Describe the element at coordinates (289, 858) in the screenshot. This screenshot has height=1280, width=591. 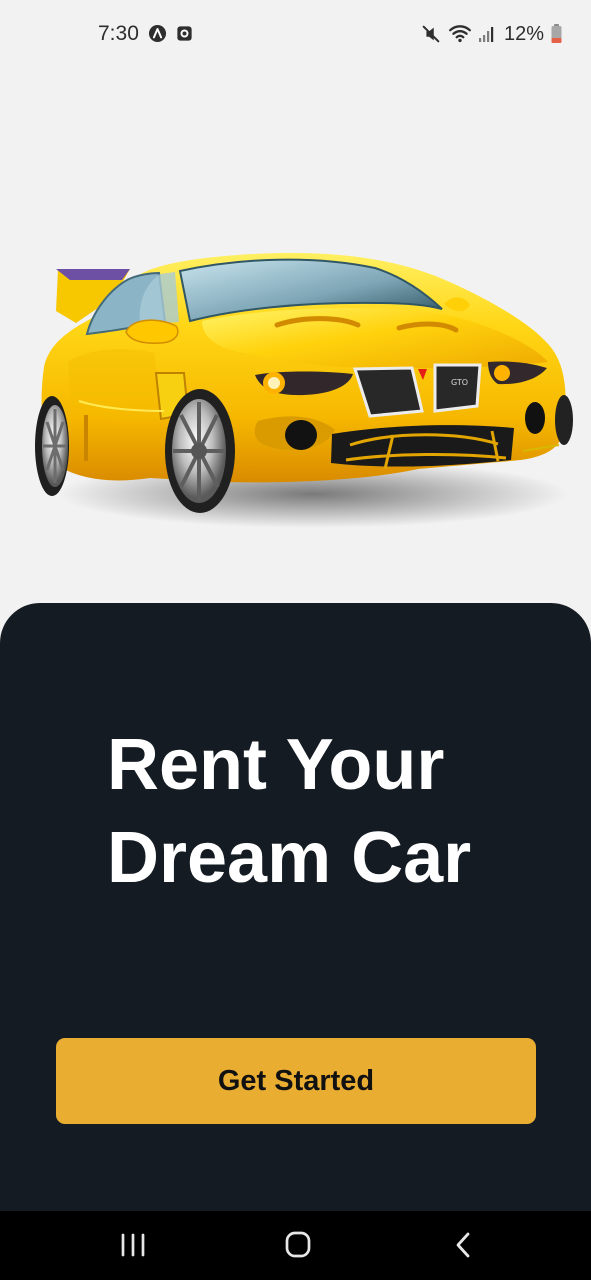
I see `headline-line-2: Dream Car` at that location.